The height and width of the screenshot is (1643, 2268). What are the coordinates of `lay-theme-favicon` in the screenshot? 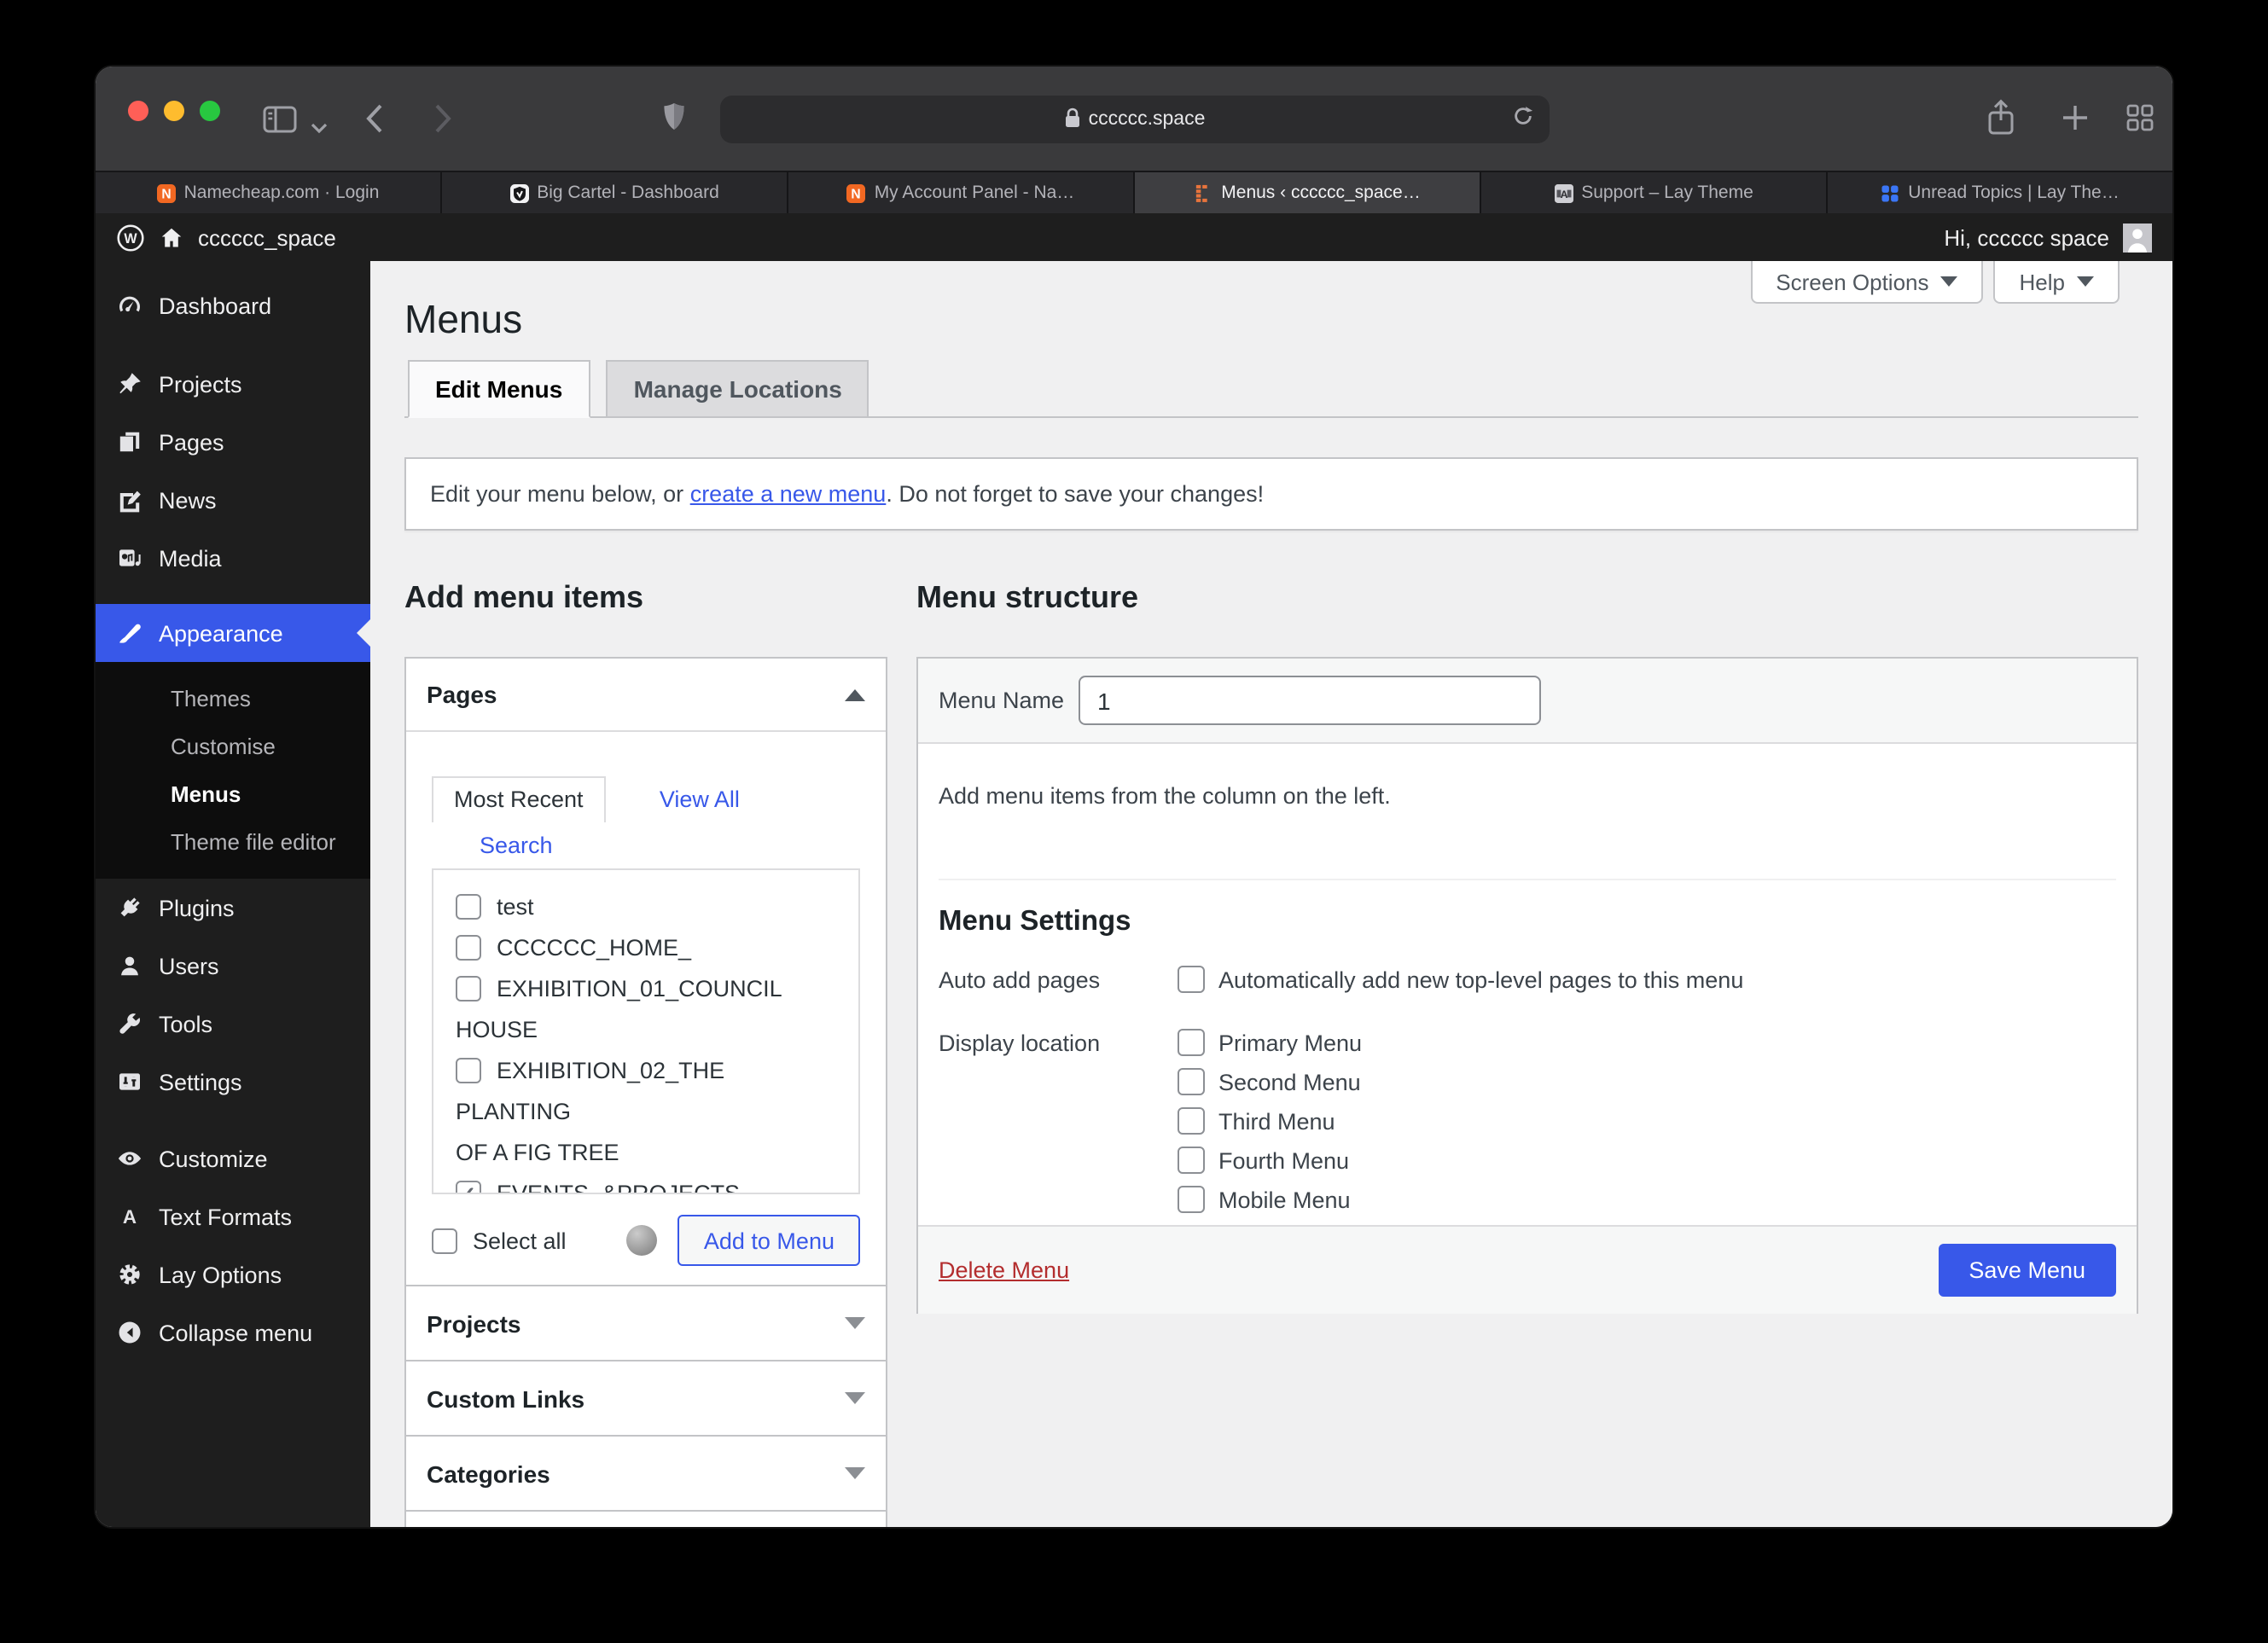 It's located at (1203, 192).